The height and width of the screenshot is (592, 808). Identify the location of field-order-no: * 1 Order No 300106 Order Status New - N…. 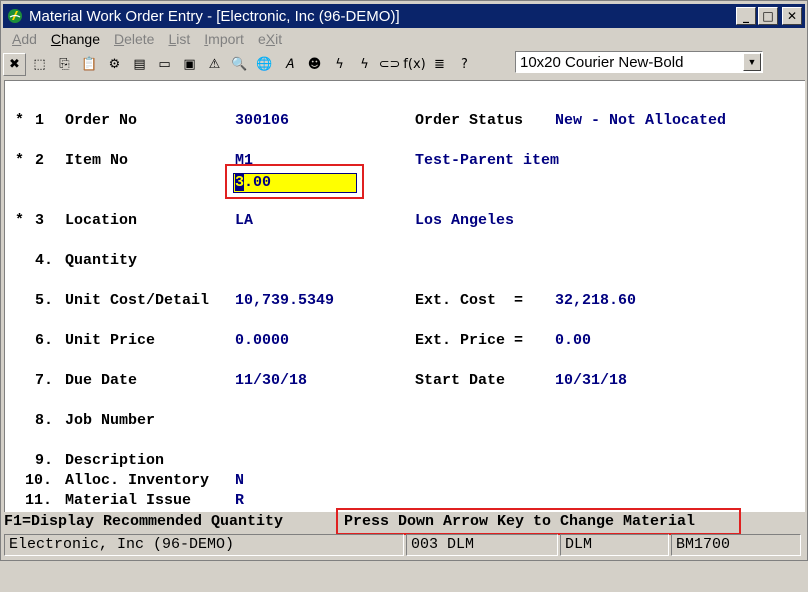
(365, 121).